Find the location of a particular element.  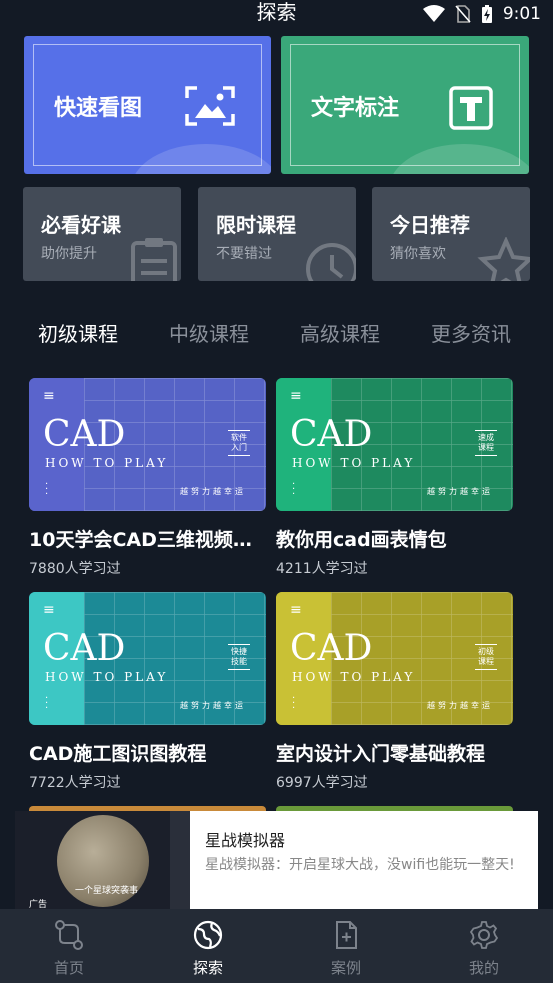

status-icons: 9:01 is located at coordinates (481, 14).